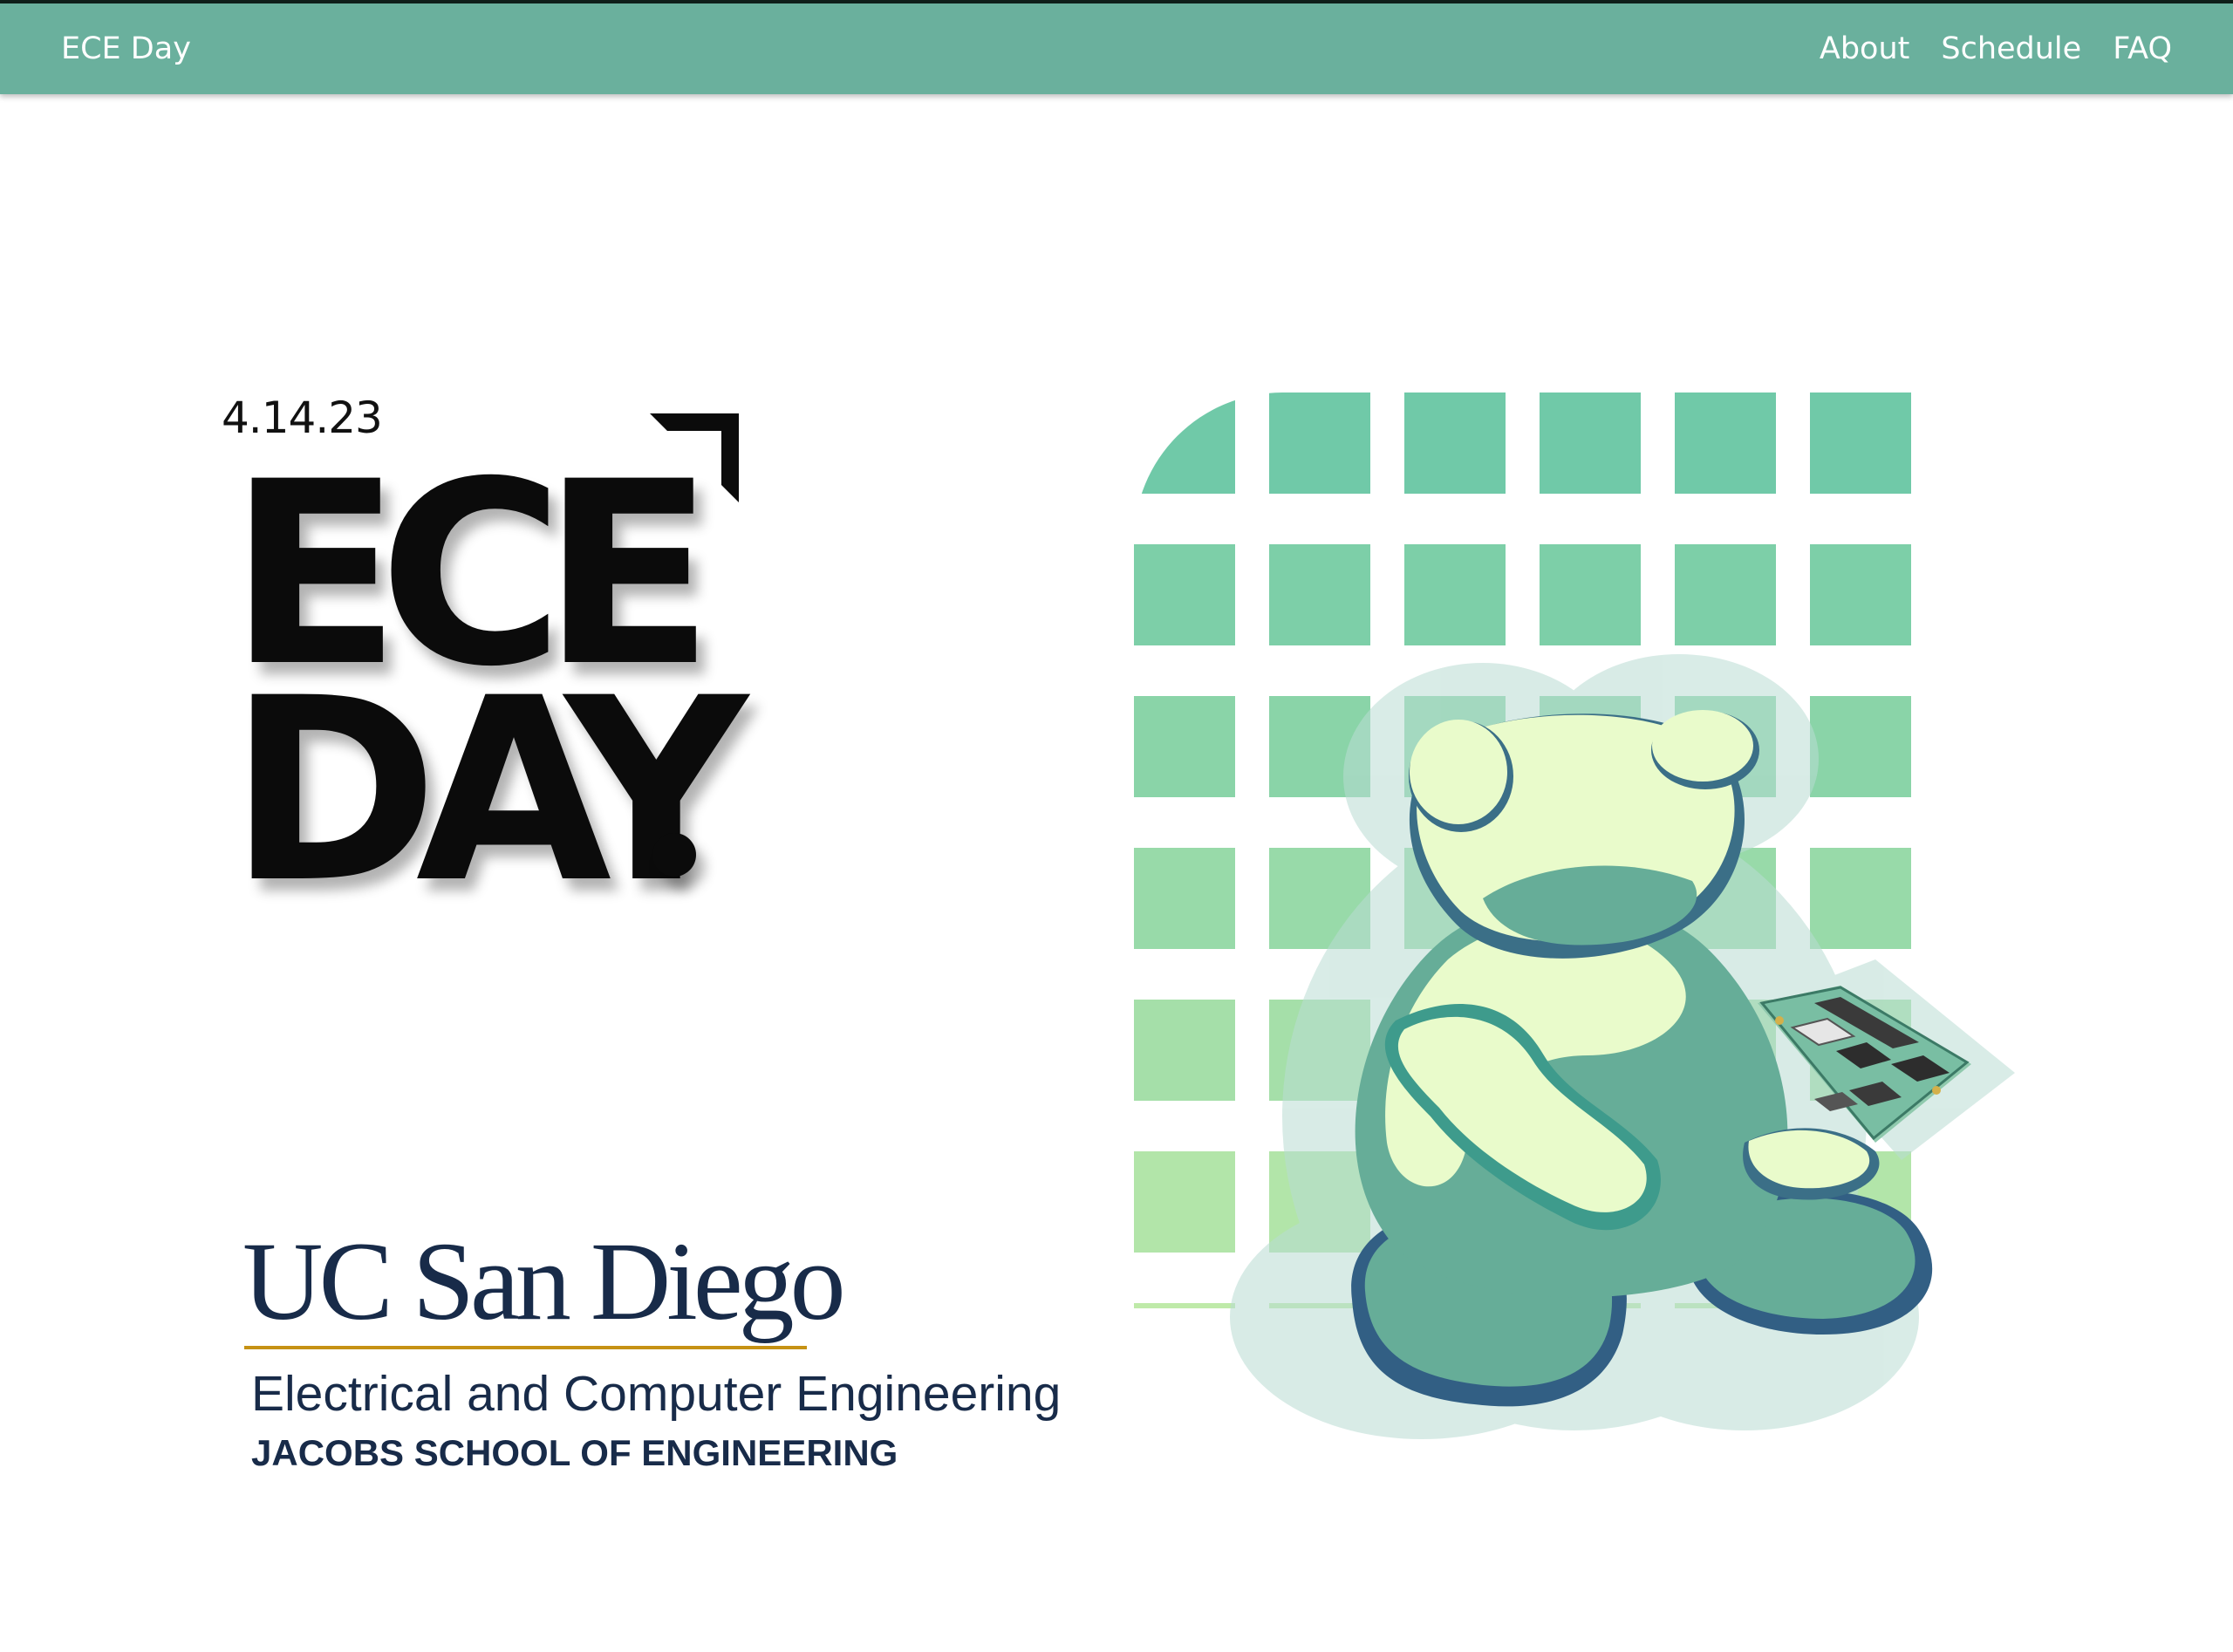 This screenshot has width=2233, height=1652. Describe the element at coordinates (2011, 48) in the screenshot. I see `nav-link-schedule: Schedule` at that location.